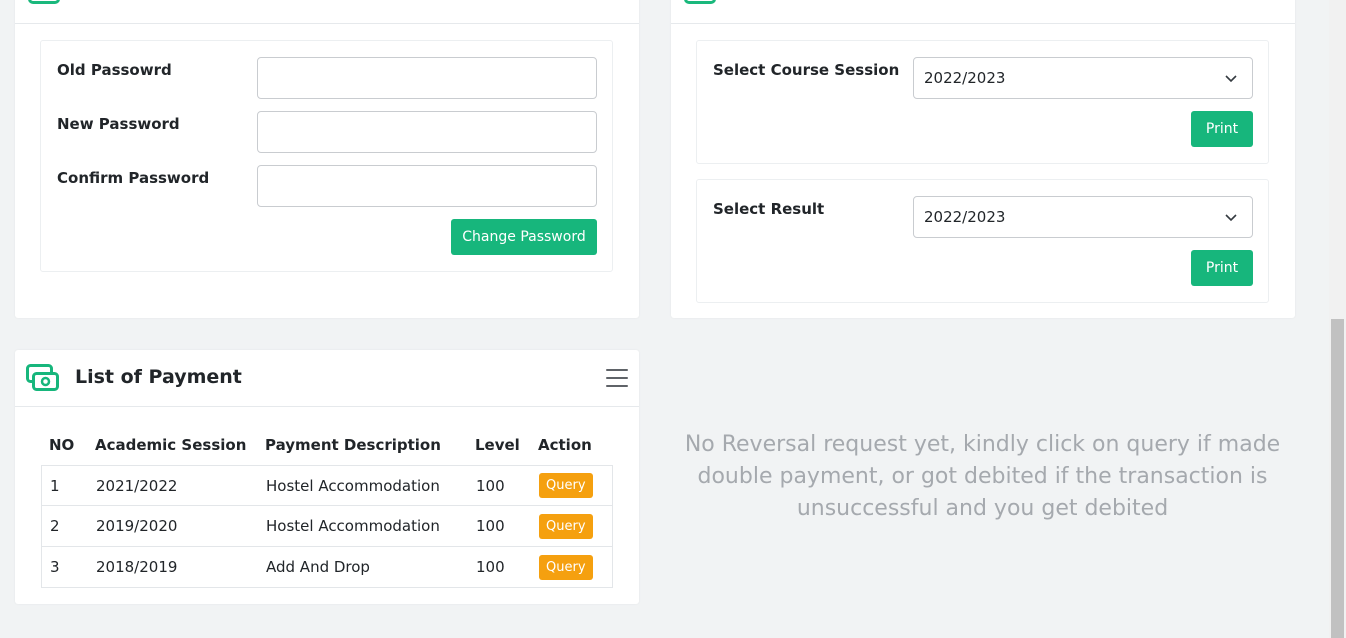  I want to click on change-password-button: Change Password, so click(524, 237).